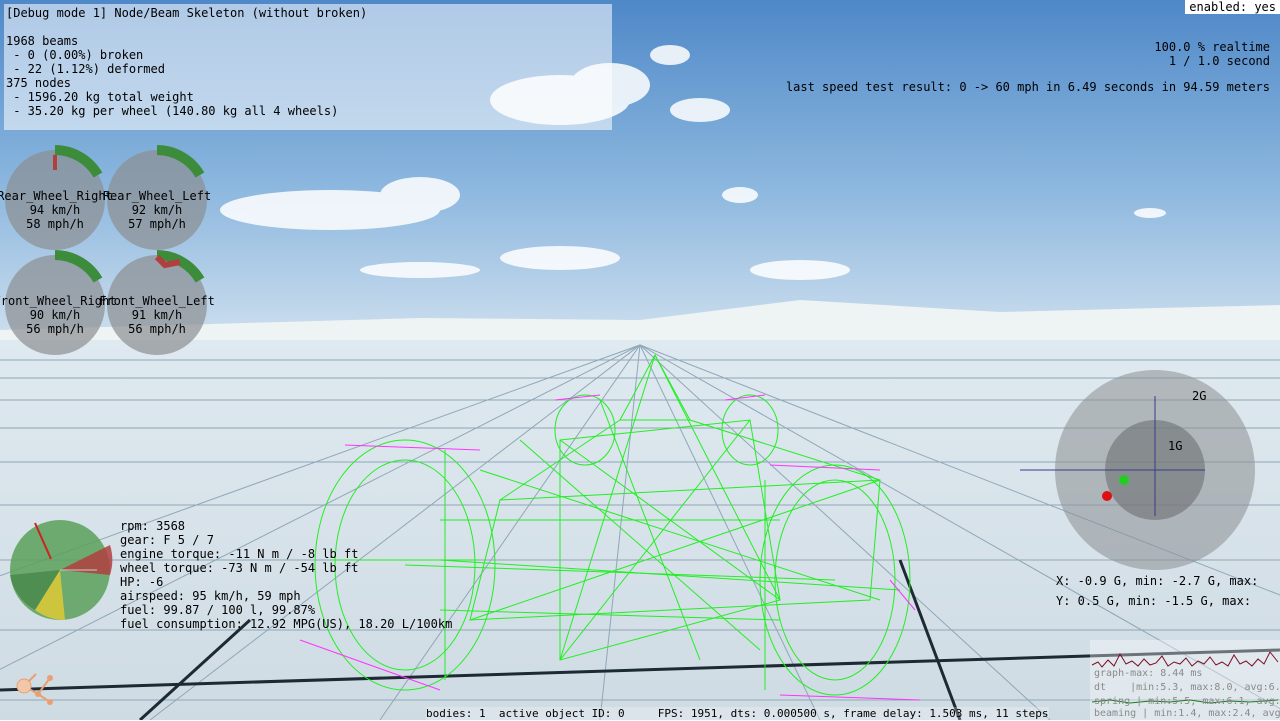  I want to click on gforce-meter, so click(1137, 470).